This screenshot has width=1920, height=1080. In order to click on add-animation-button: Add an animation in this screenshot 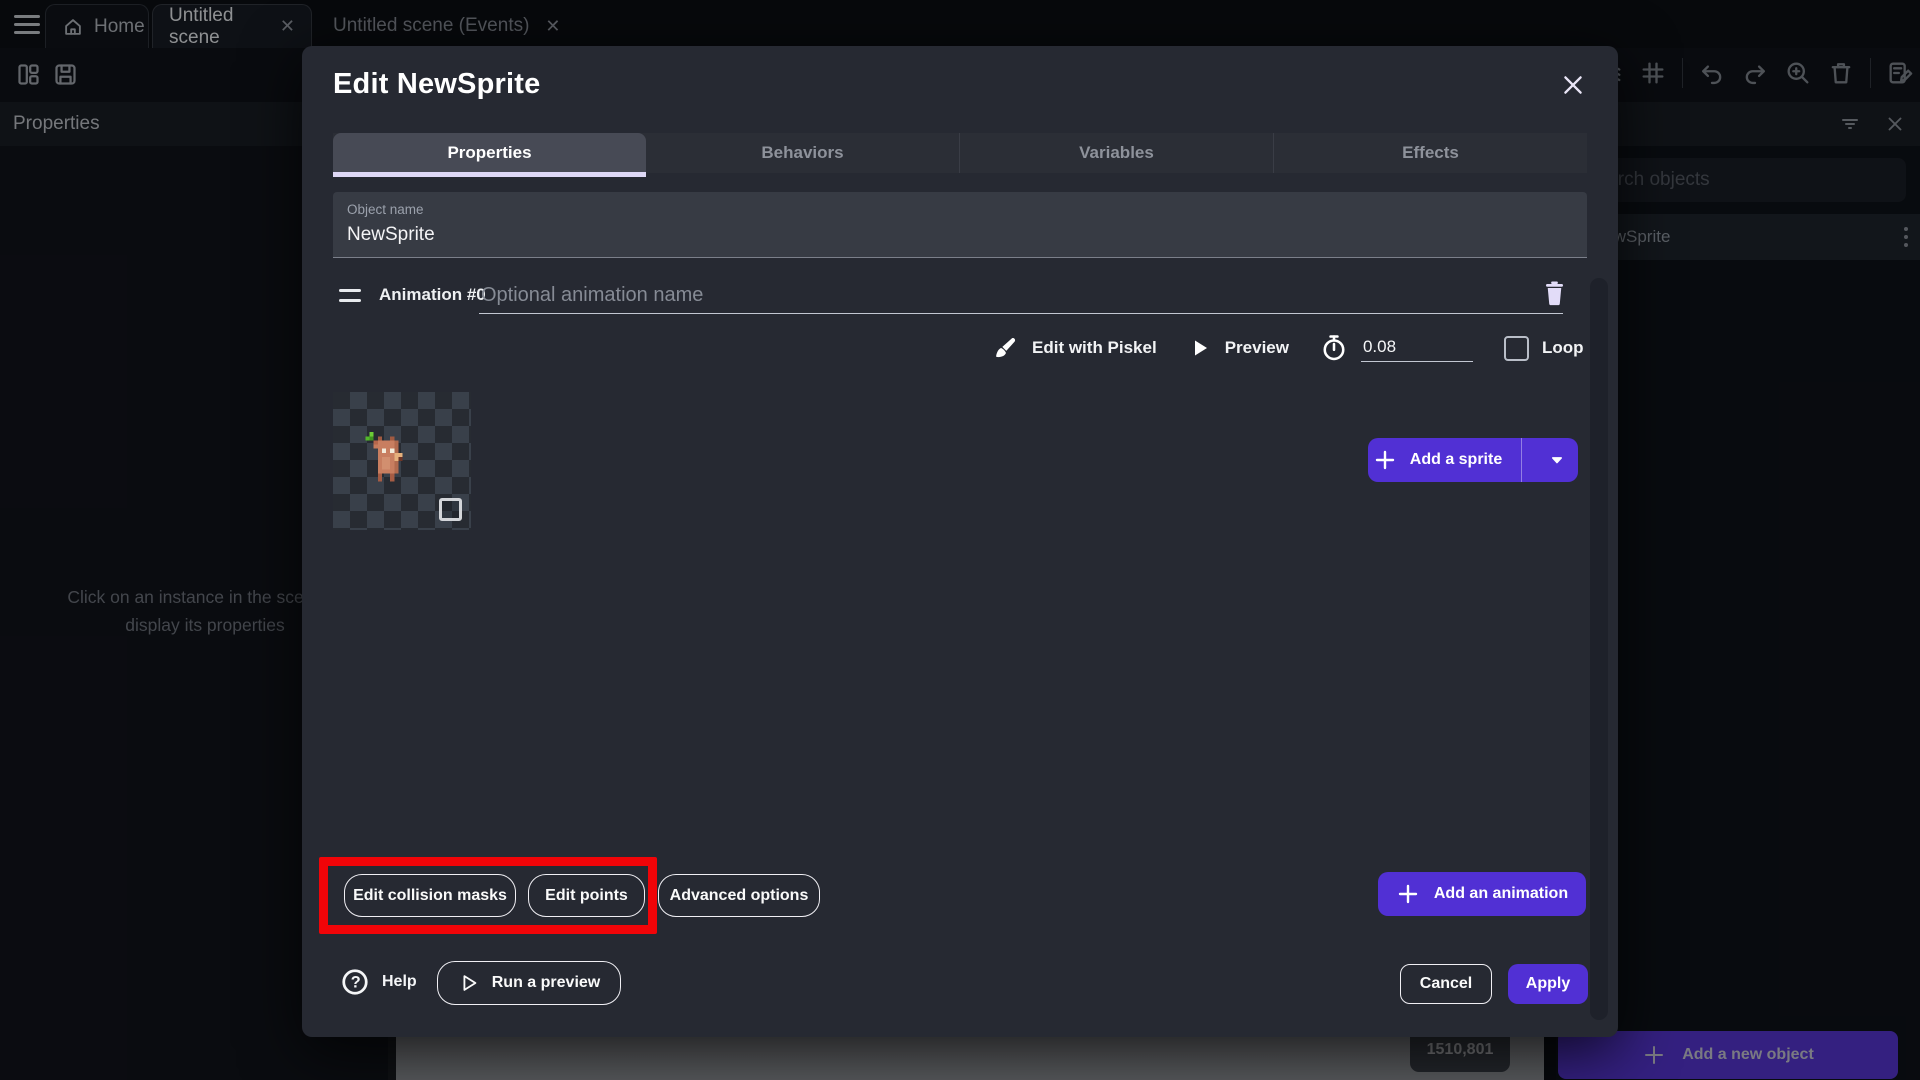, I will do `click(1482, 894)`.